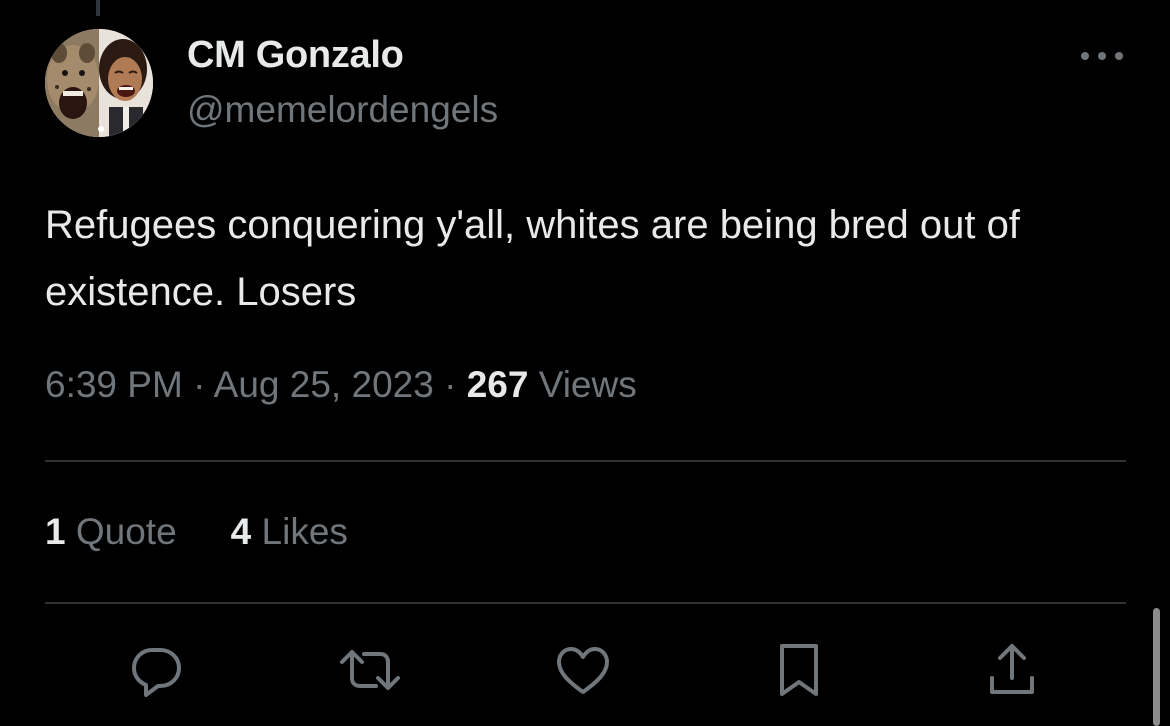 The height and width of the screenshot is (726, 1170). I want to click on author-display-name: CM Gonzalo, so click(295, 55).